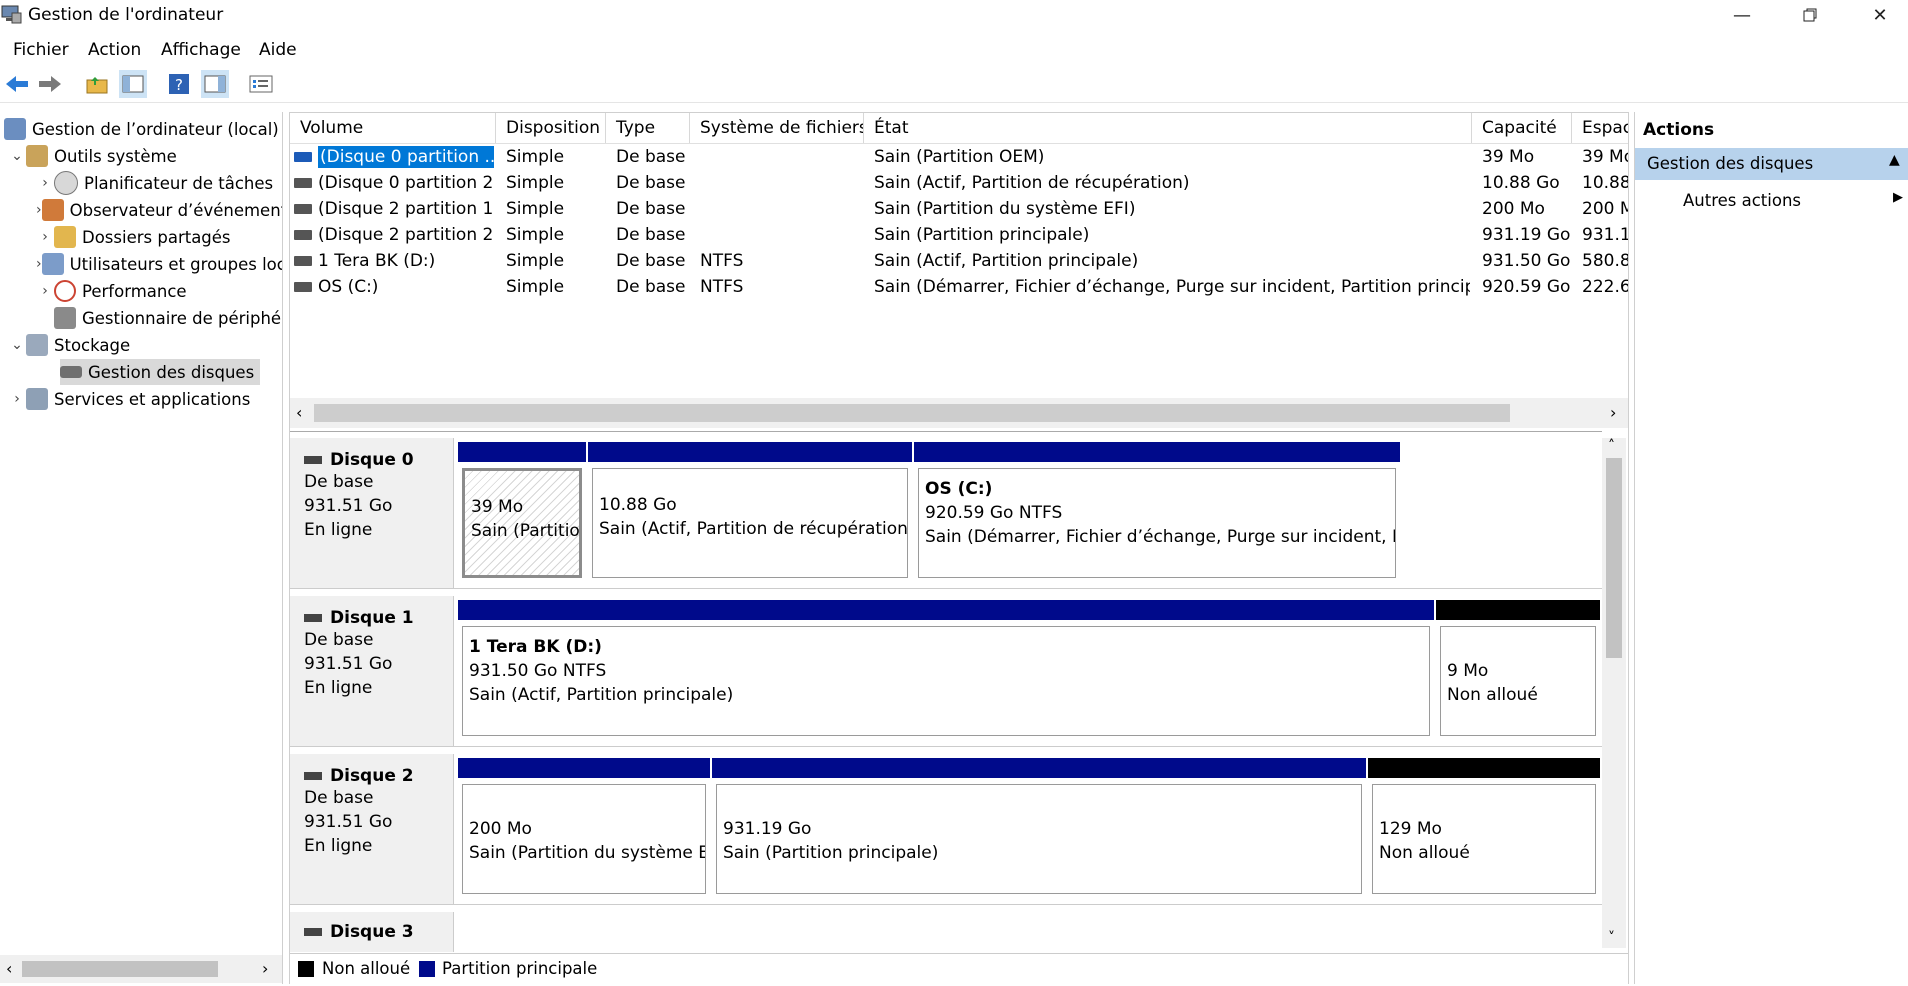 The image size is (1908, 986). I want to click on volume-cell: (Disque 0 partition 2), so click(394, 183).